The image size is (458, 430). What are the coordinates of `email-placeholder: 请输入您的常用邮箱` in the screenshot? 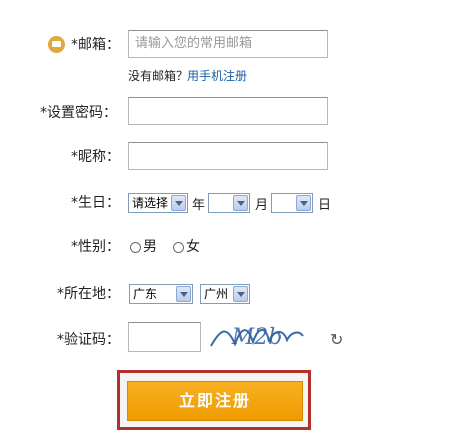 It's located at (194, 43).